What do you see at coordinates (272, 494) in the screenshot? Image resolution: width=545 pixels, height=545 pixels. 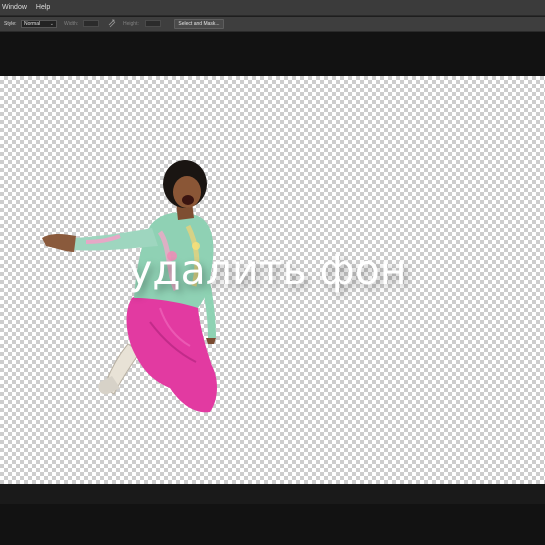 I see `workspace-bottom-strip` at bounding box center [272, 494].